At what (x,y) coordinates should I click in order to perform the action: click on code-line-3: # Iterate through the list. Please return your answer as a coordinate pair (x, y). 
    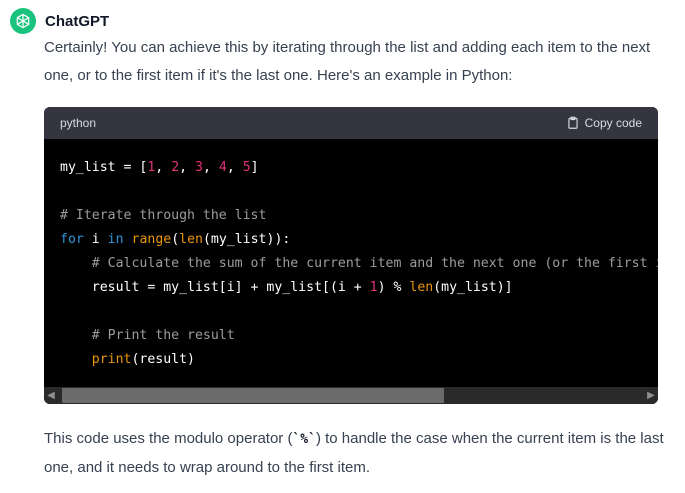
    Looking at the image, I should click on (163, 215).